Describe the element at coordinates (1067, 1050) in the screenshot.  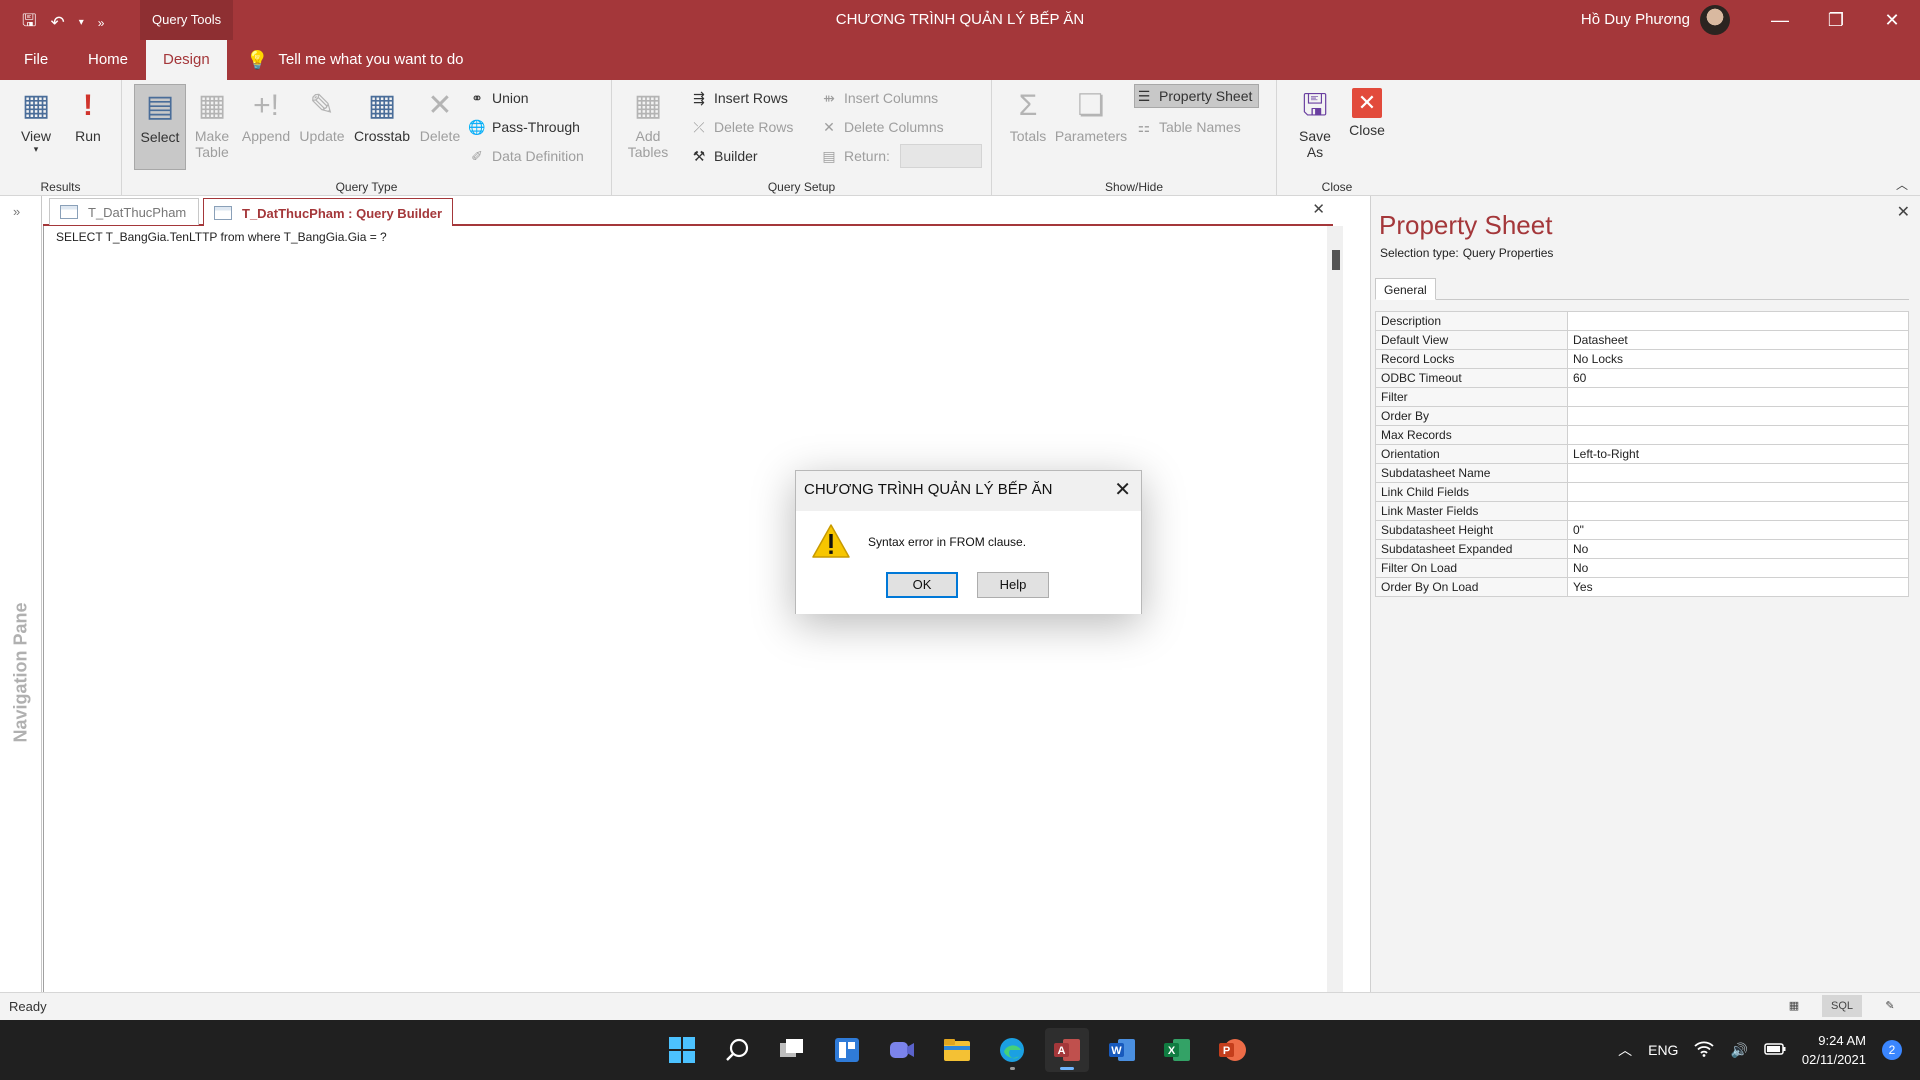
I see `access-icon: A` at that location.